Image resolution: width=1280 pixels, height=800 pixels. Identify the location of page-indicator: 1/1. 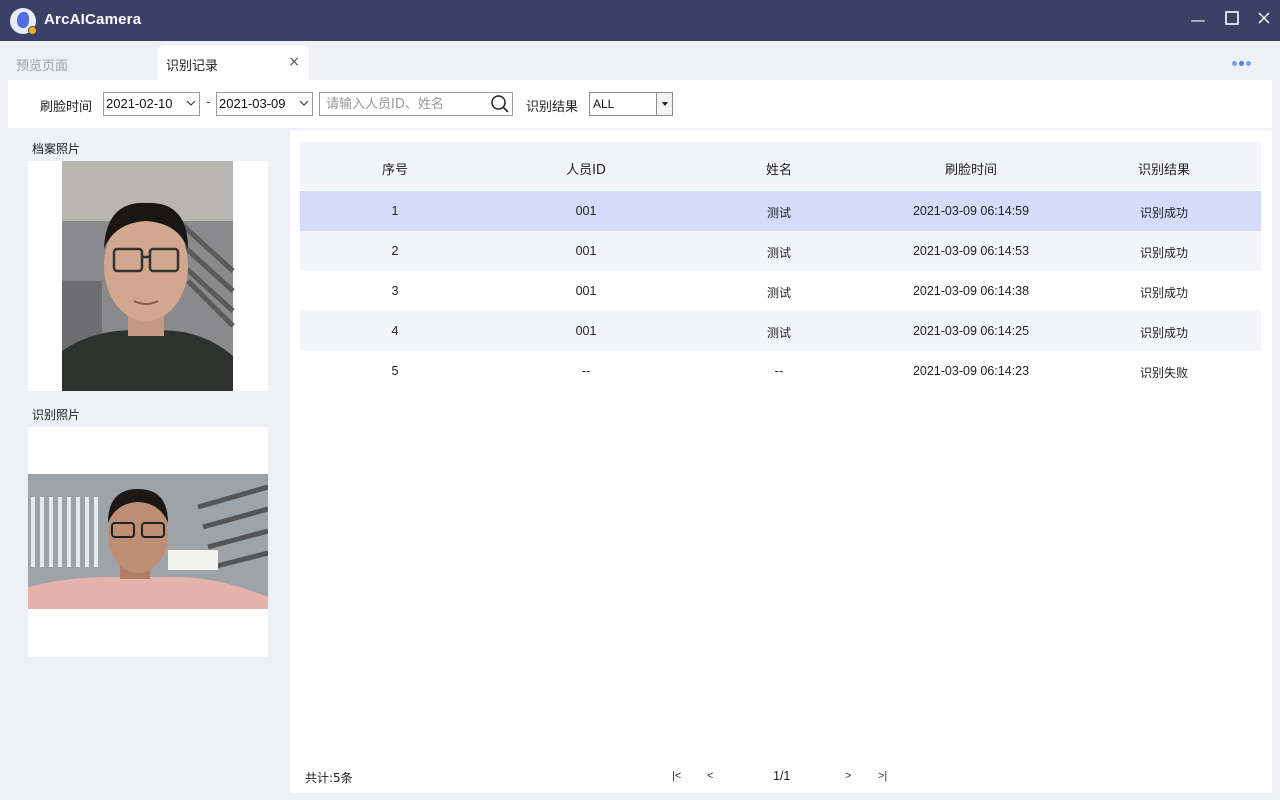
(782, 776).